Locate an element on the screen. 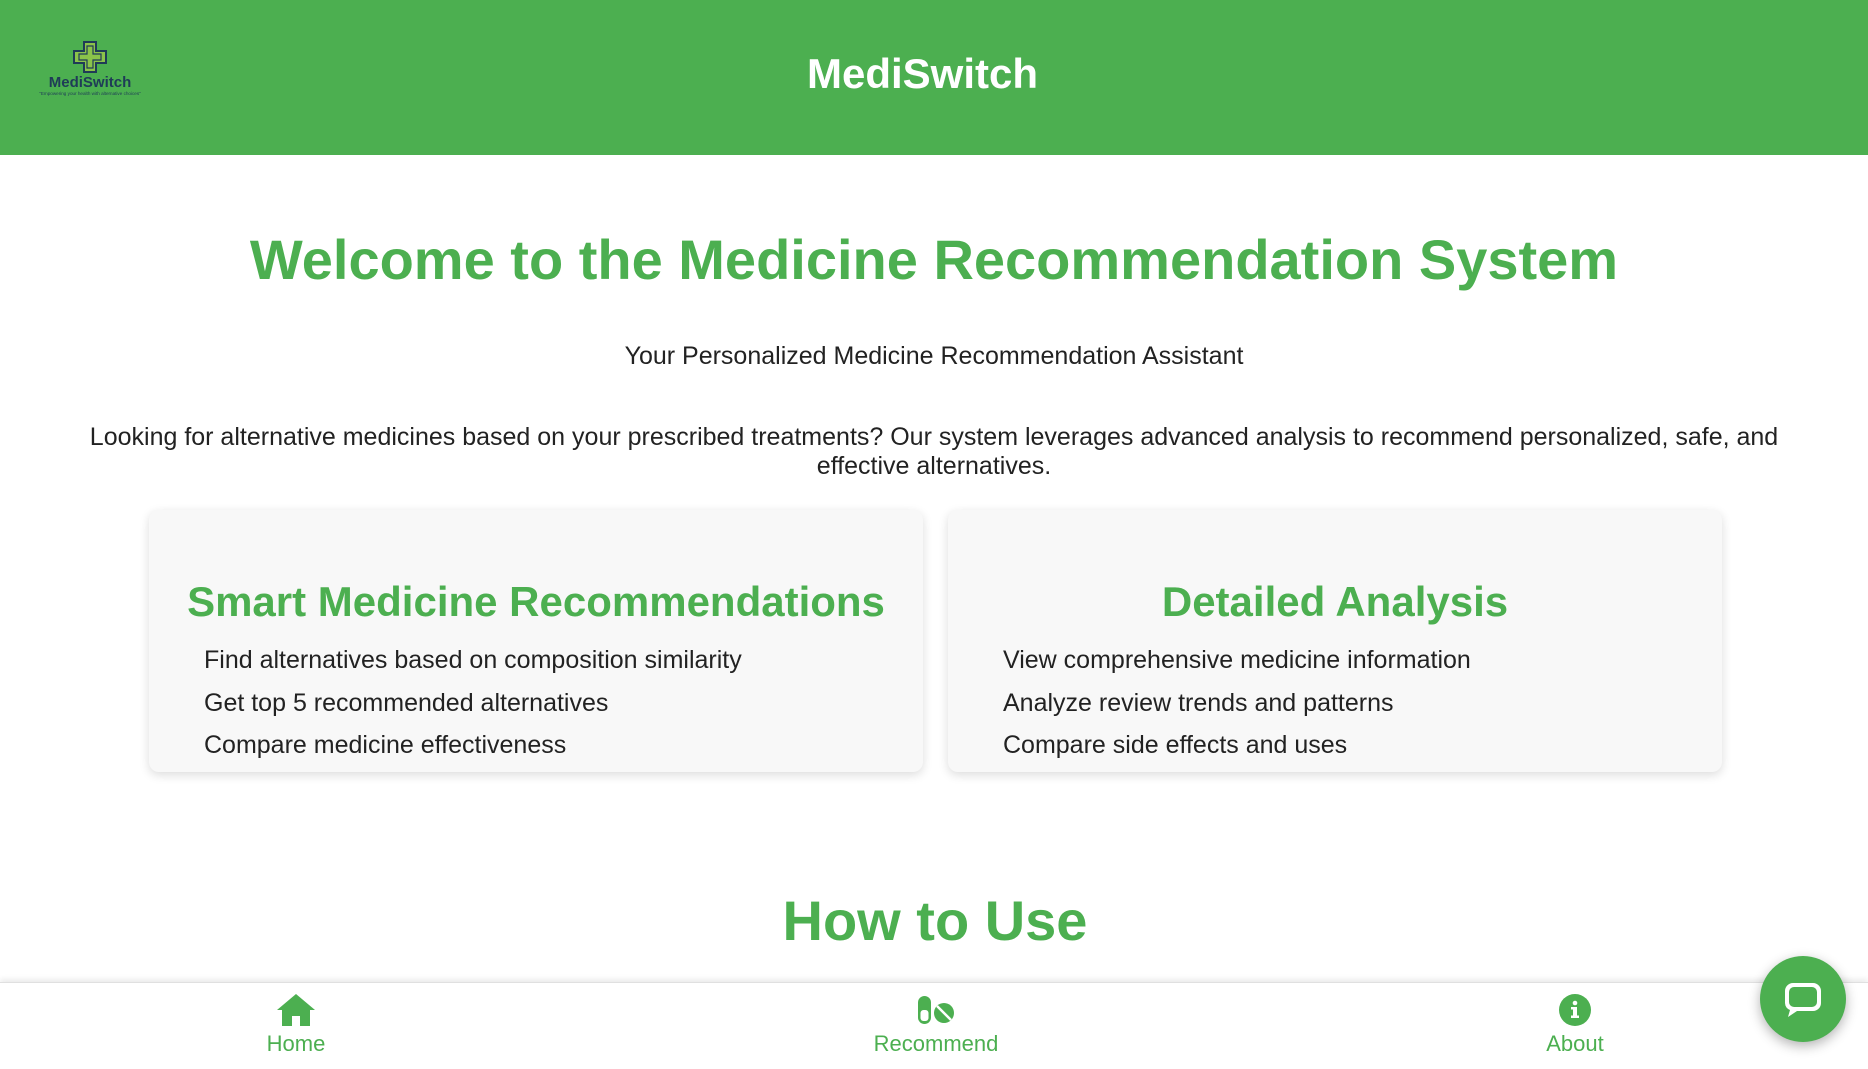 This screenshot has width=1868, height=1069. list-item: Compare side effects and uses is located at coordinates (1175, 745).